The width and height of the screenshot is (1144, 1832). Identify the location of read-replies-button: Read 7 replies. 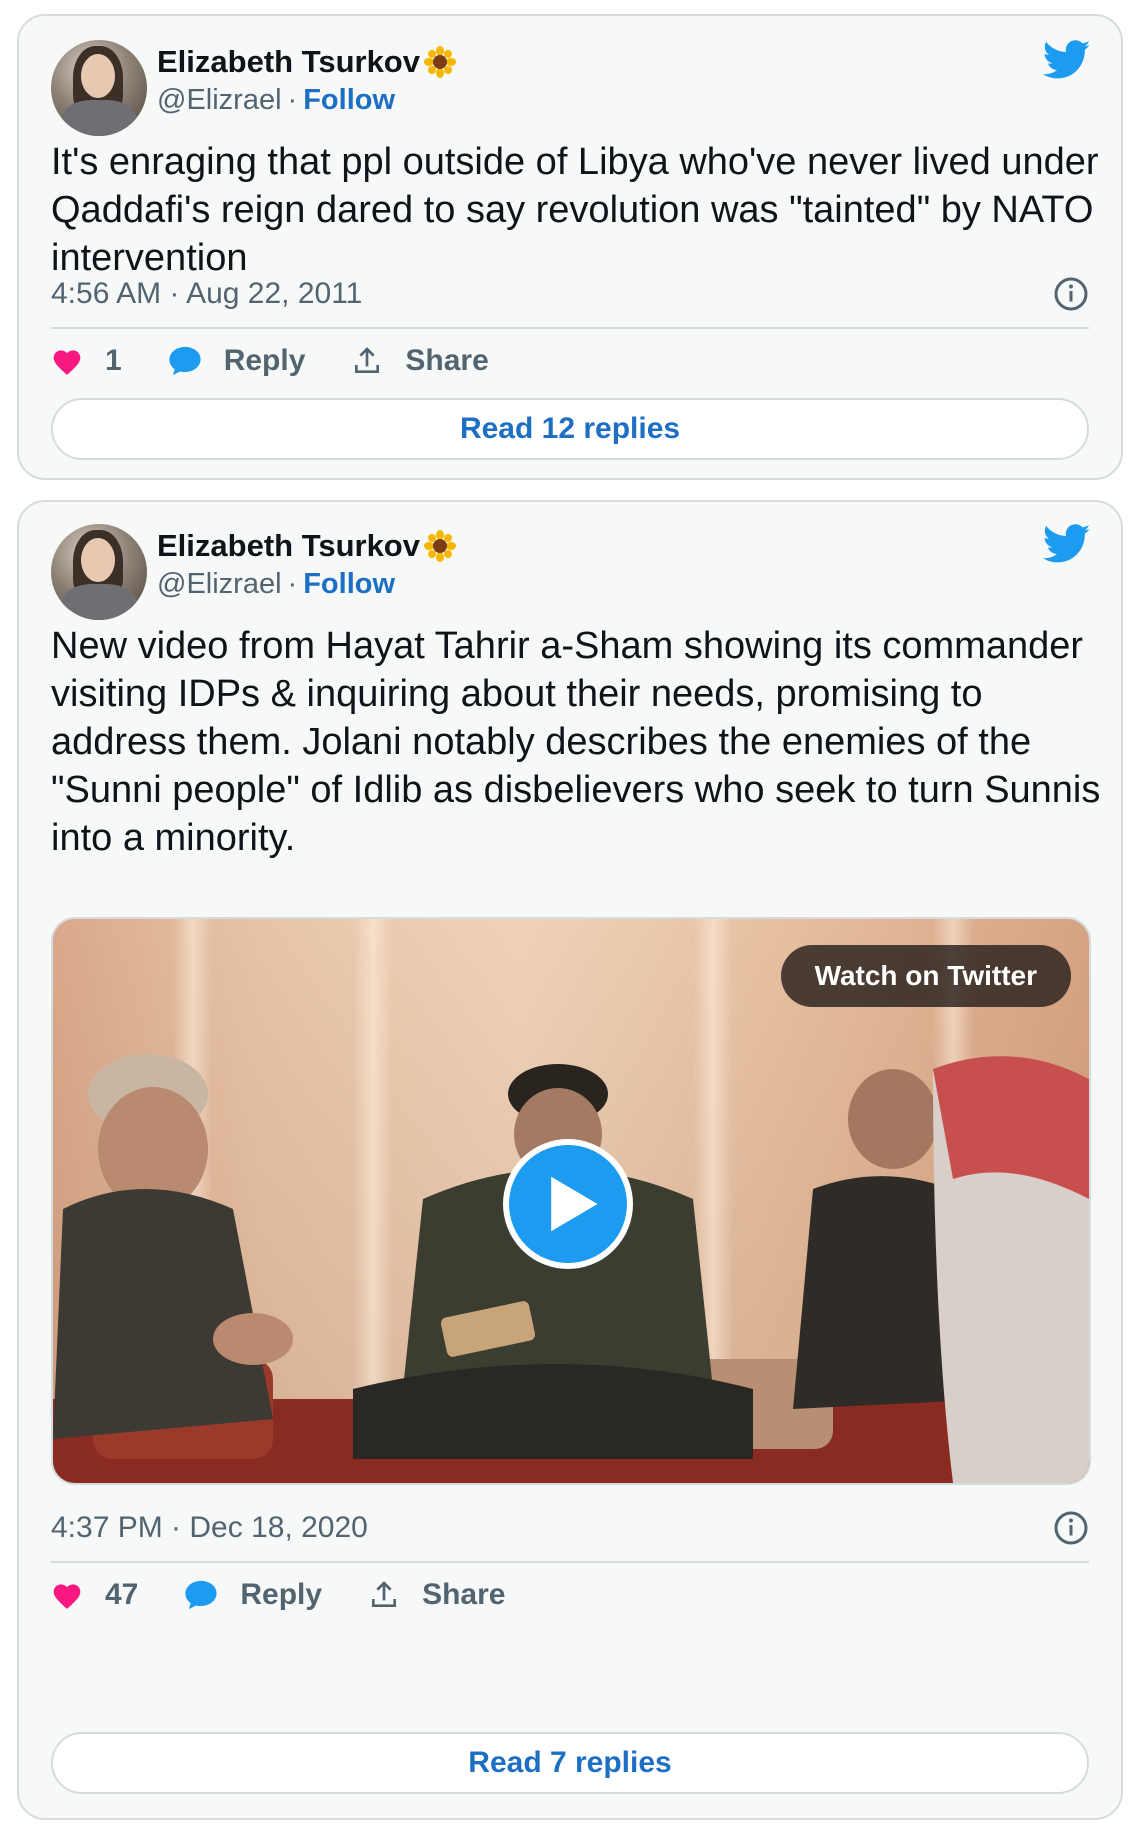
(570, 1763).